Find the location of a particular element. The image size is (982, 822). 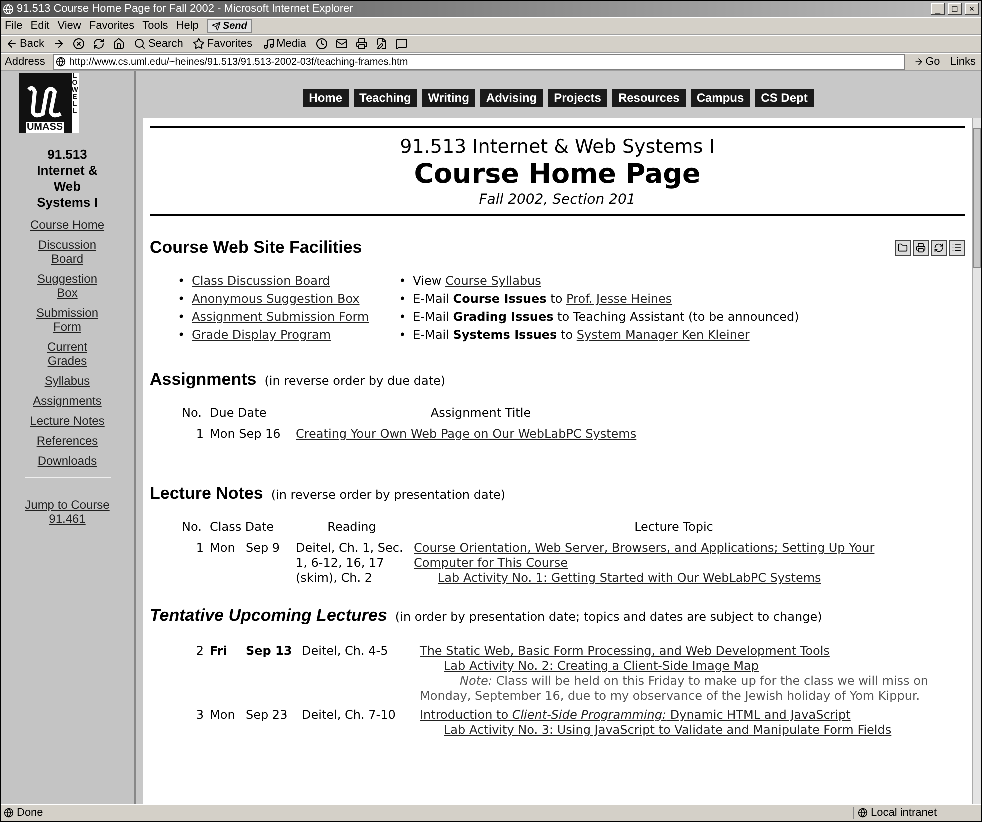

menu-item: File is located at coordinates (14, 26).